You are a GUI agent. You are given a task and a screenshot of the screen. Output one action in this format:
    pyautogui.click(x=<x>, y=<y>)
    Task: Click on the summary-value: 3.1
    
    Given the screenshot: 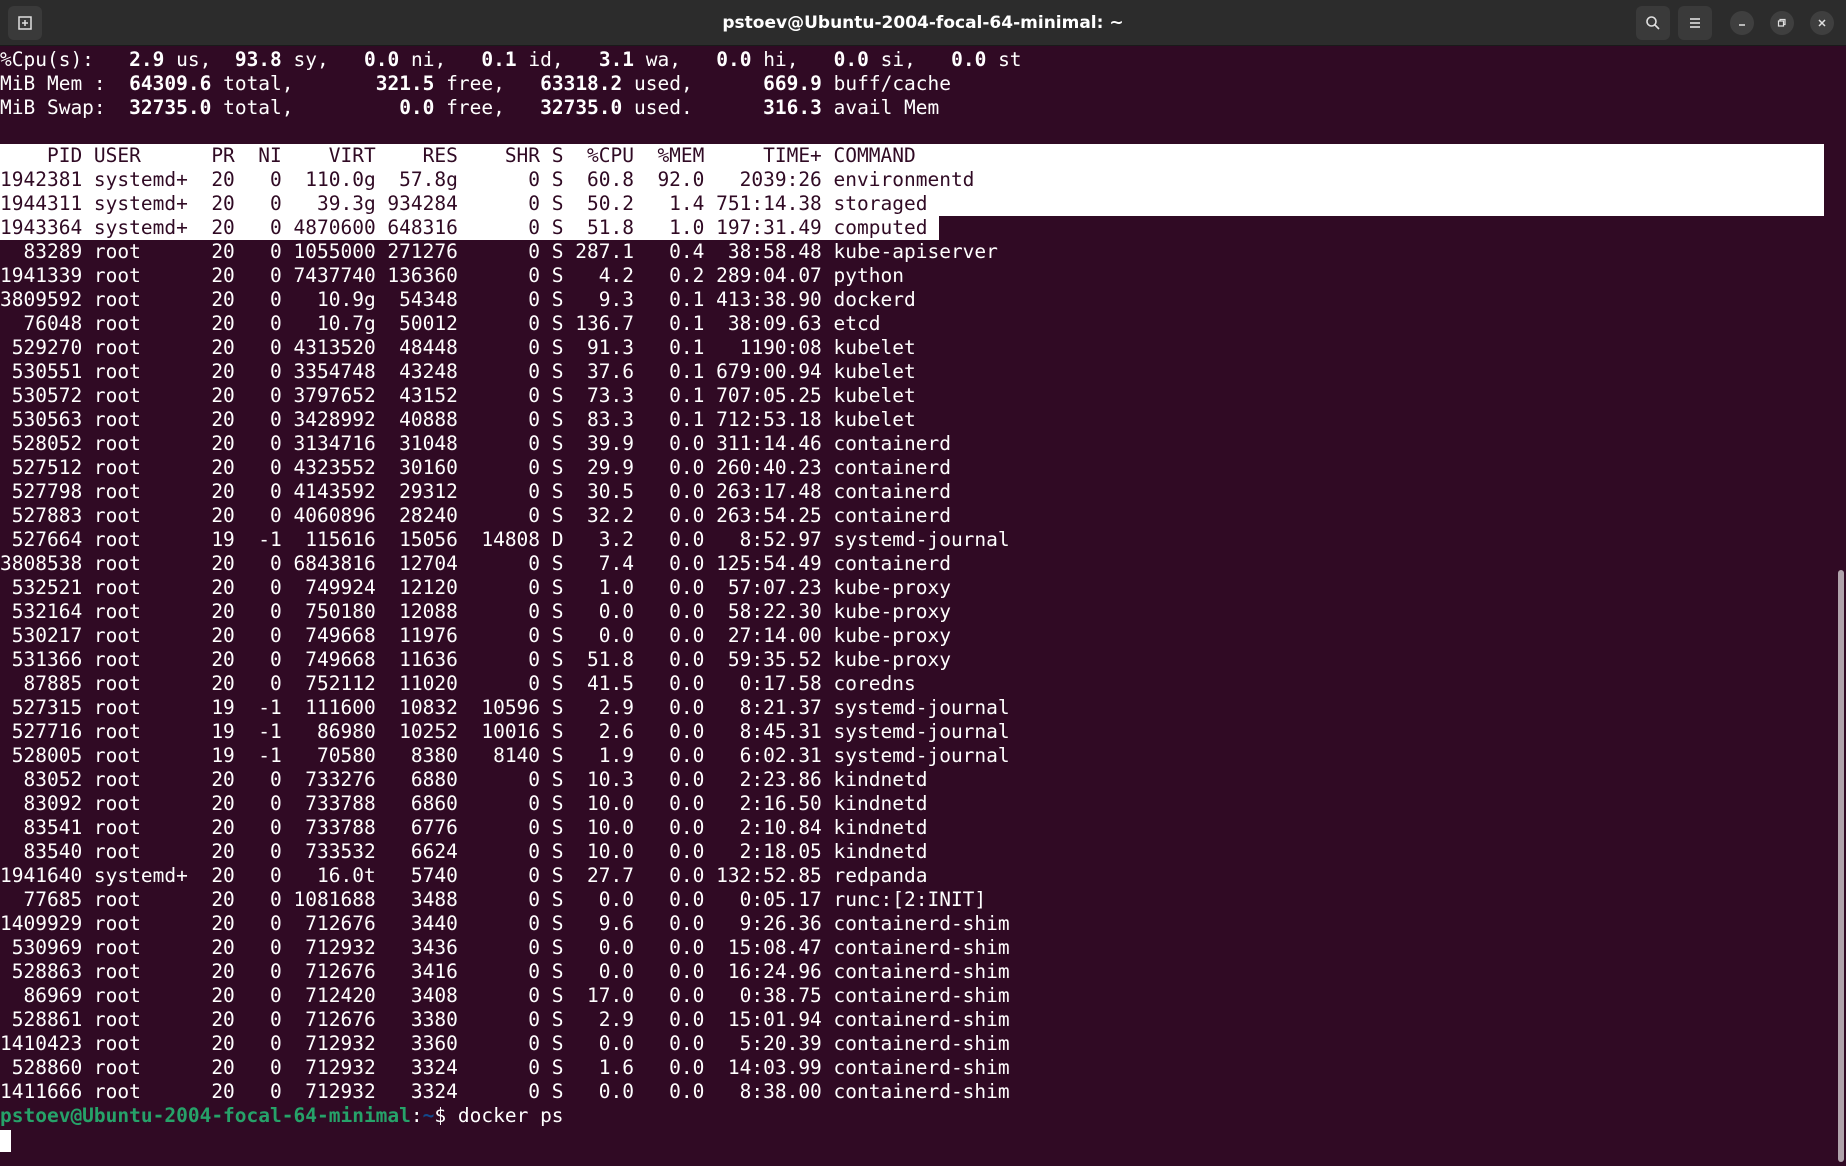 What is the action you would take?
    pyautogui.click(x=599, y=59)
    